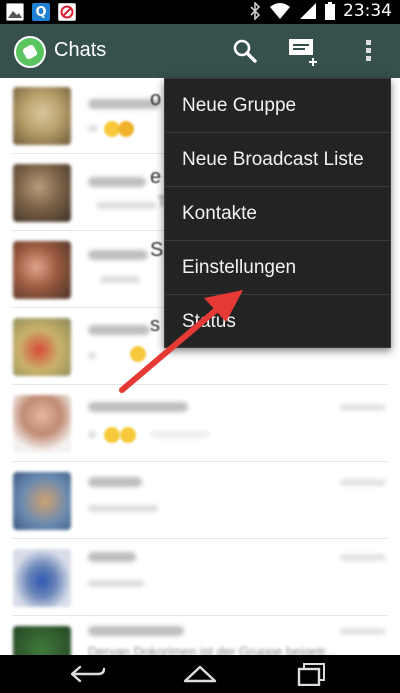 The image size is (400, 693). I want to click on home-icon, so click(200, 674).